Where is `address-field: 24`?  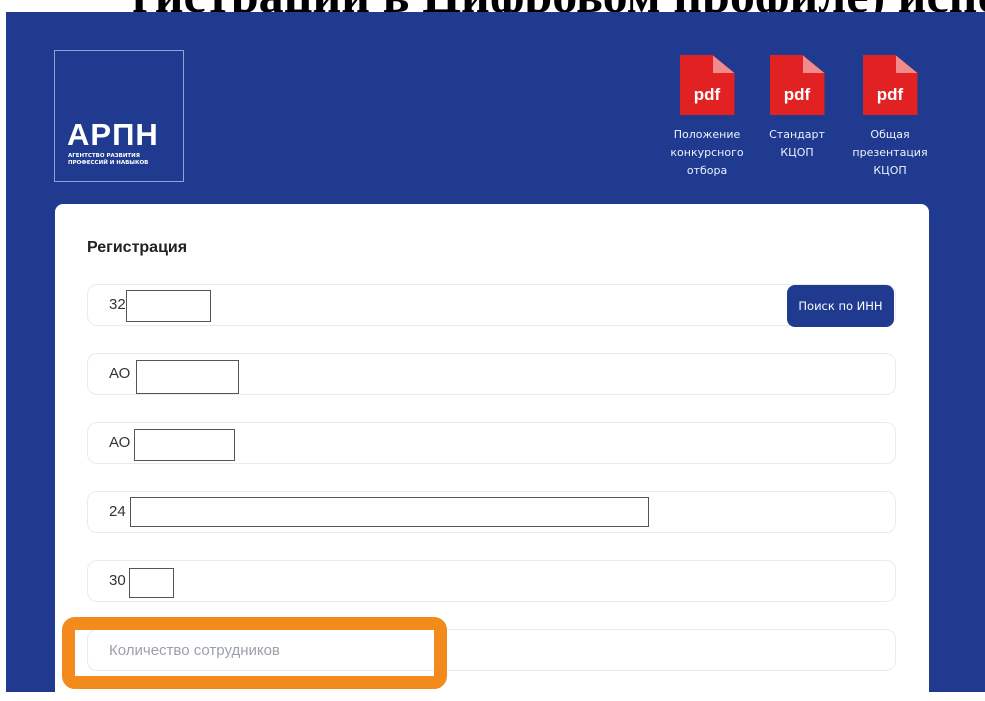 address-field: 24 is located at coordinates (491, 512).